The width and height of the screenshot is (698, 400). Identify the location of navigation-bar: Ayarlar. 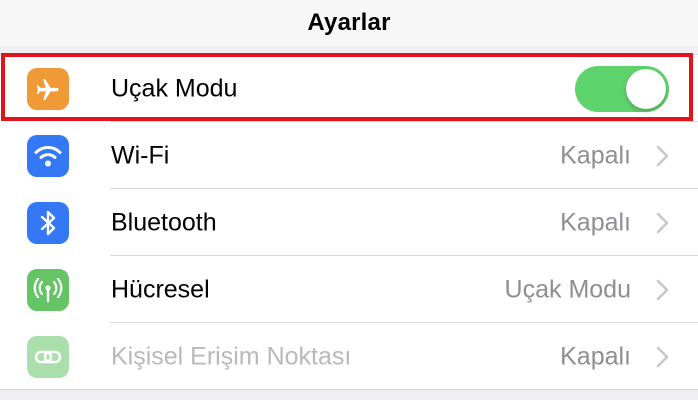
(349, 23).